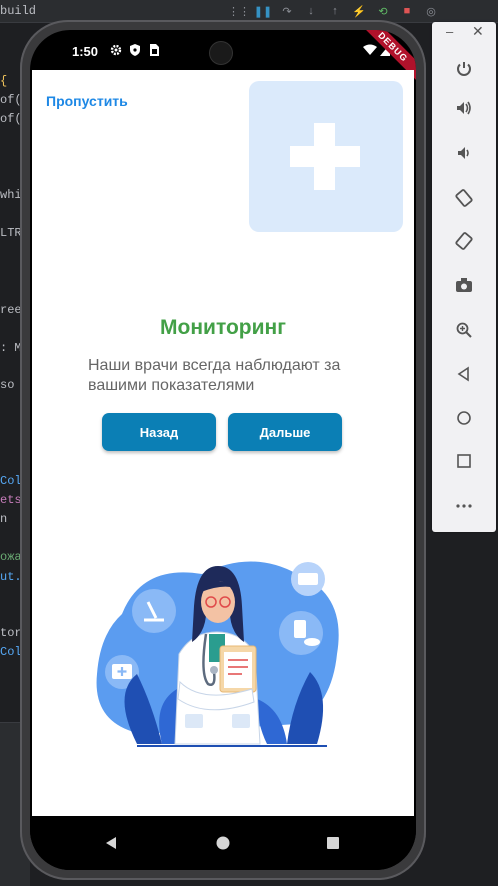 This screenshot has height=886, width=498. What do you see at coordinates (464, 68) in the screenshot?
I see `power-icon` at bounding box center [464, 68].